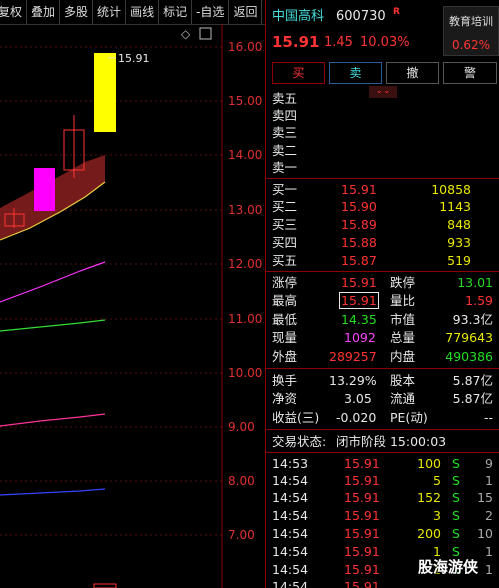  I want to click on market-cap-value: 93.3亿, so click(472, 319).